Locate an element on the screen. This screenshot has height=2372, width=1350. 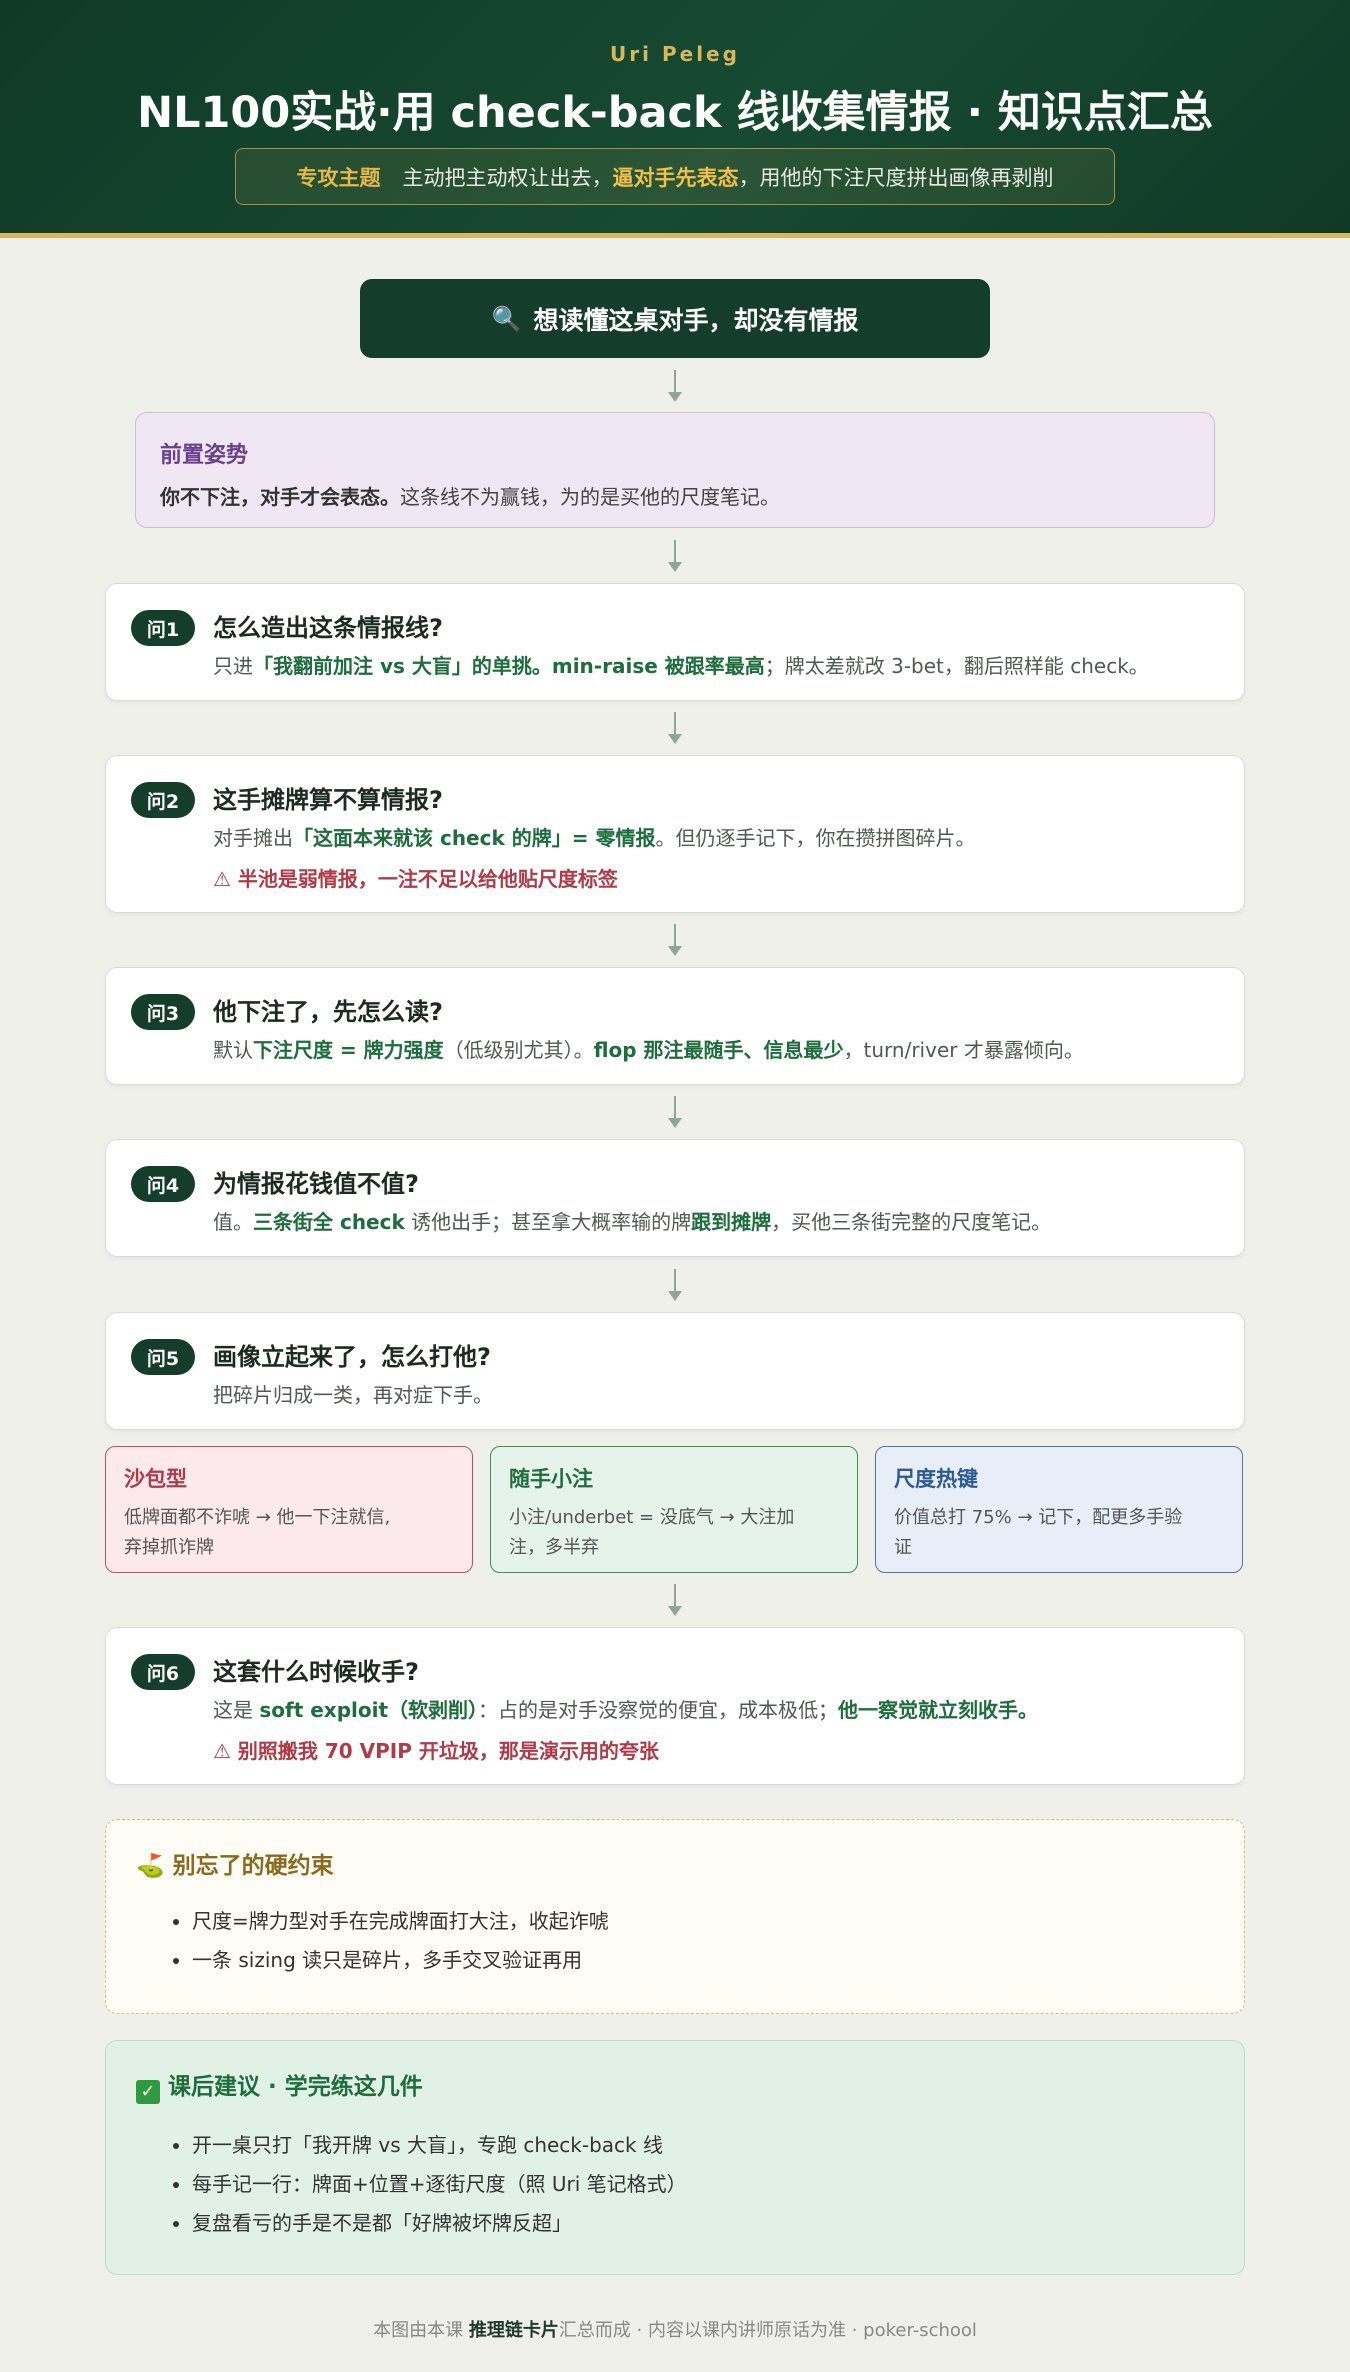
footer-text: 本图由本课 is located at coordinates (421, 2330).